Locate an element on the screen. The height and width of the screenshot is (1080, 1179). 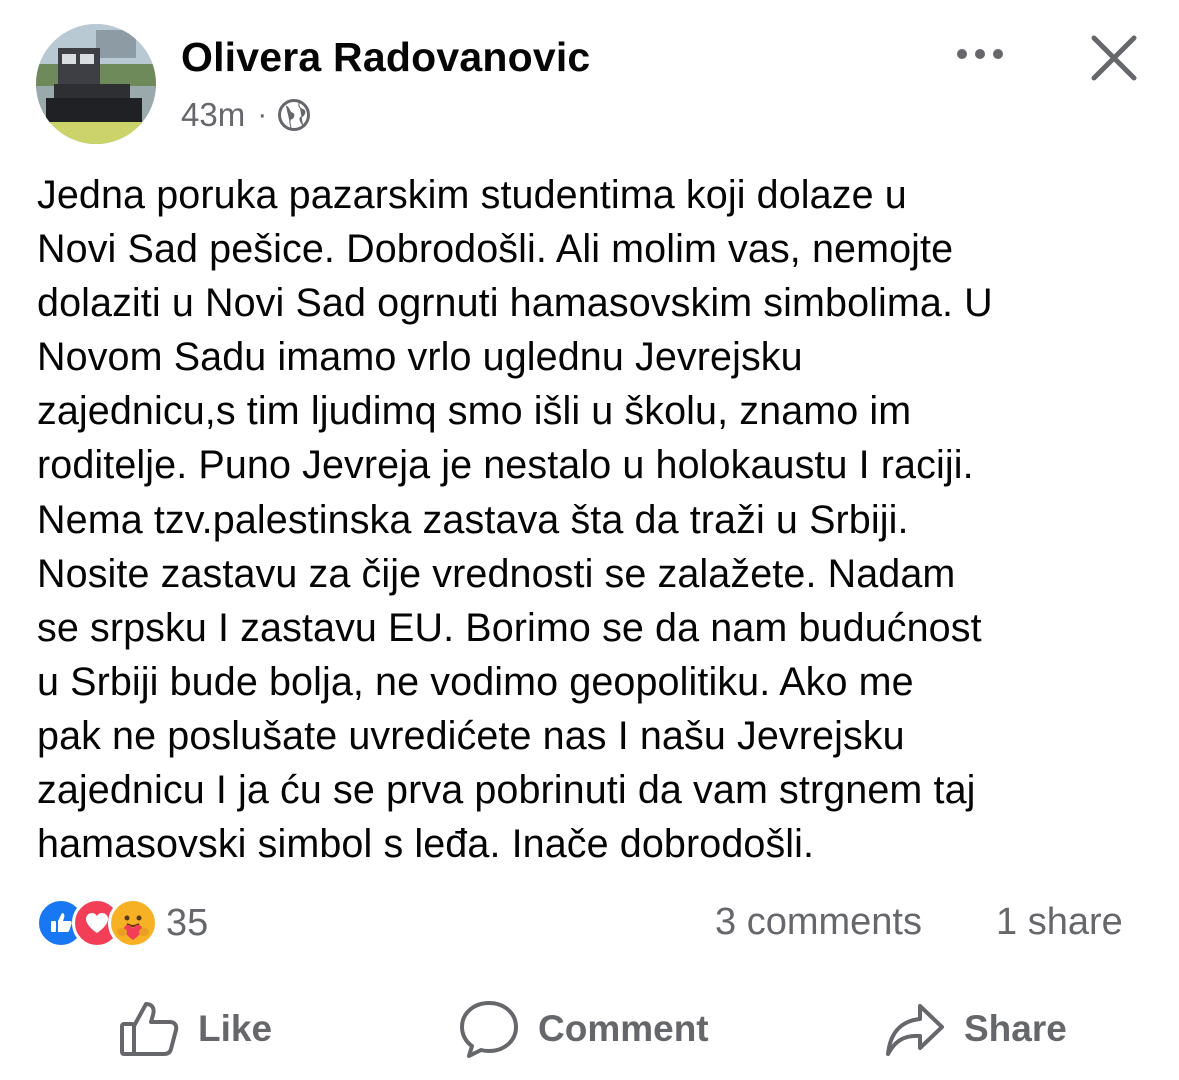
post-actions: Like Comment Share is located at coordinates (589, 1030).